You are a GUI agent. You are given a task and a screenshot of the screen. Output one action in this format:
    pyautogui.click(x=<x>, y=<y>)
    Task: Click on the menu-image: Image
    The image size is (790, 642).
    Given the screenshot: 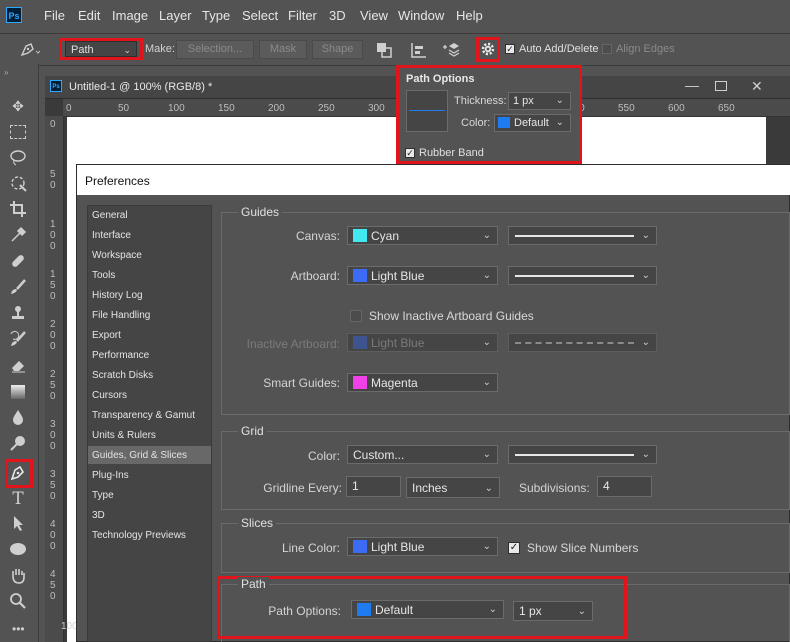 What is the action you would take?
    pyautogui.click(x=130, y=15)
    